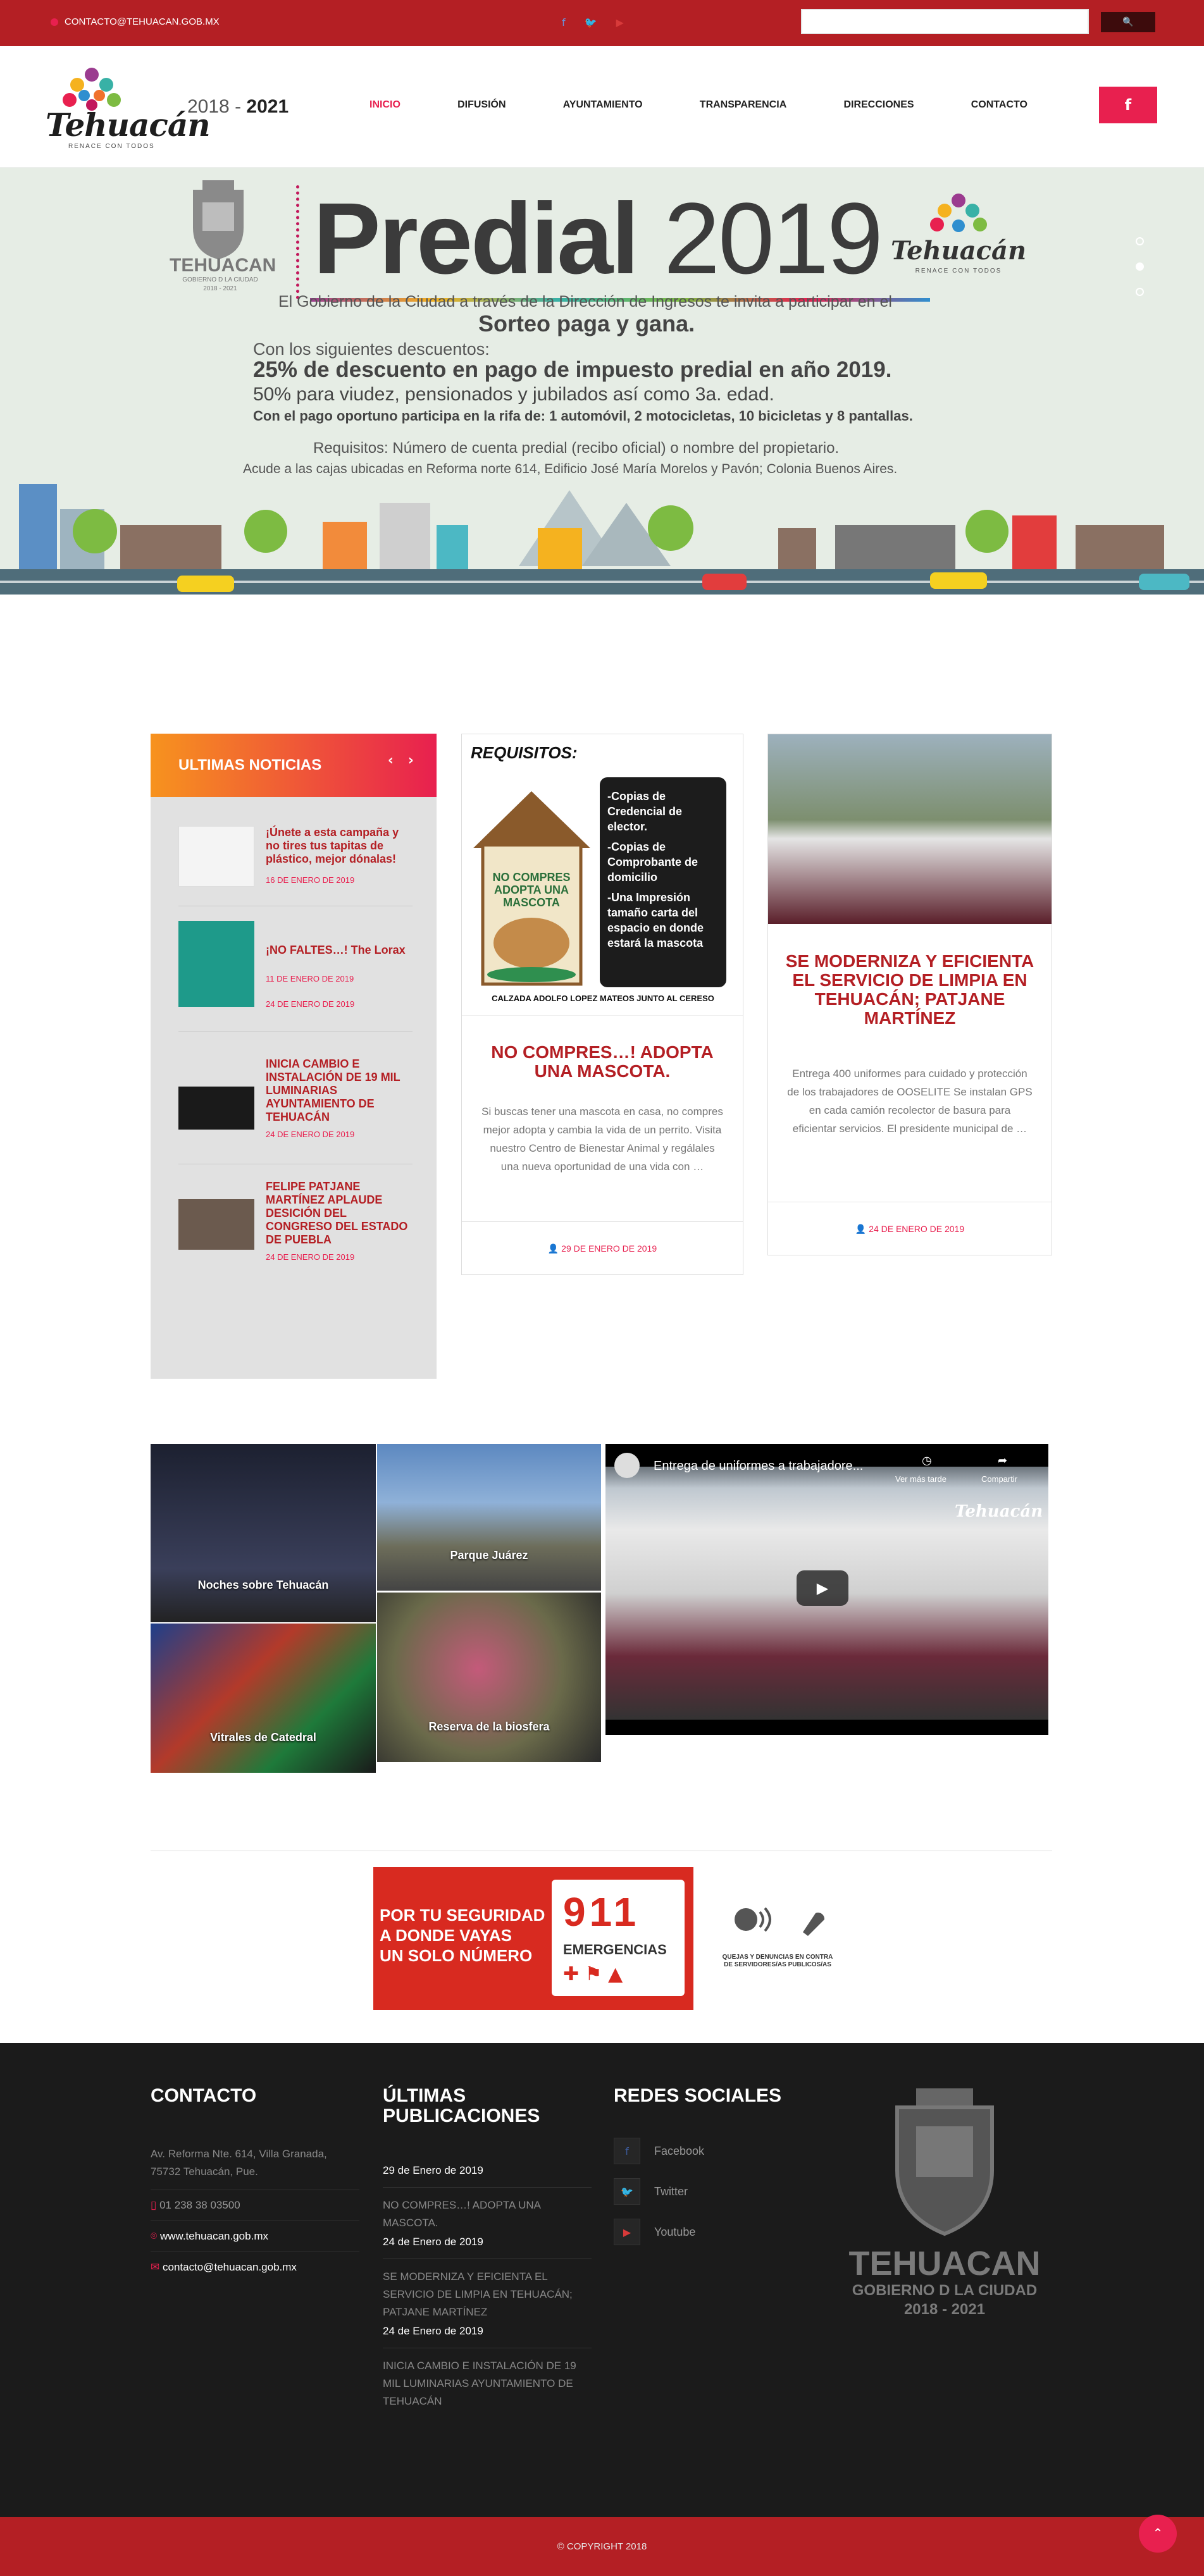  What do you see at coordinates (489, 1518) in the screenshot?
I see `gallery-tile: Parque Juárez` at bounding box center [489, 1518].